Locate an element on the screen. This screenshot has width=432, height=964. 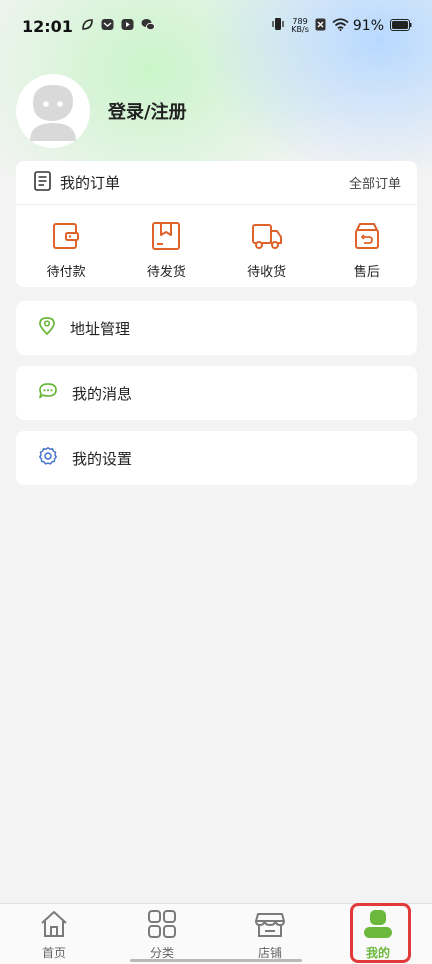
grid-icon is located at coordinates (162, 926).